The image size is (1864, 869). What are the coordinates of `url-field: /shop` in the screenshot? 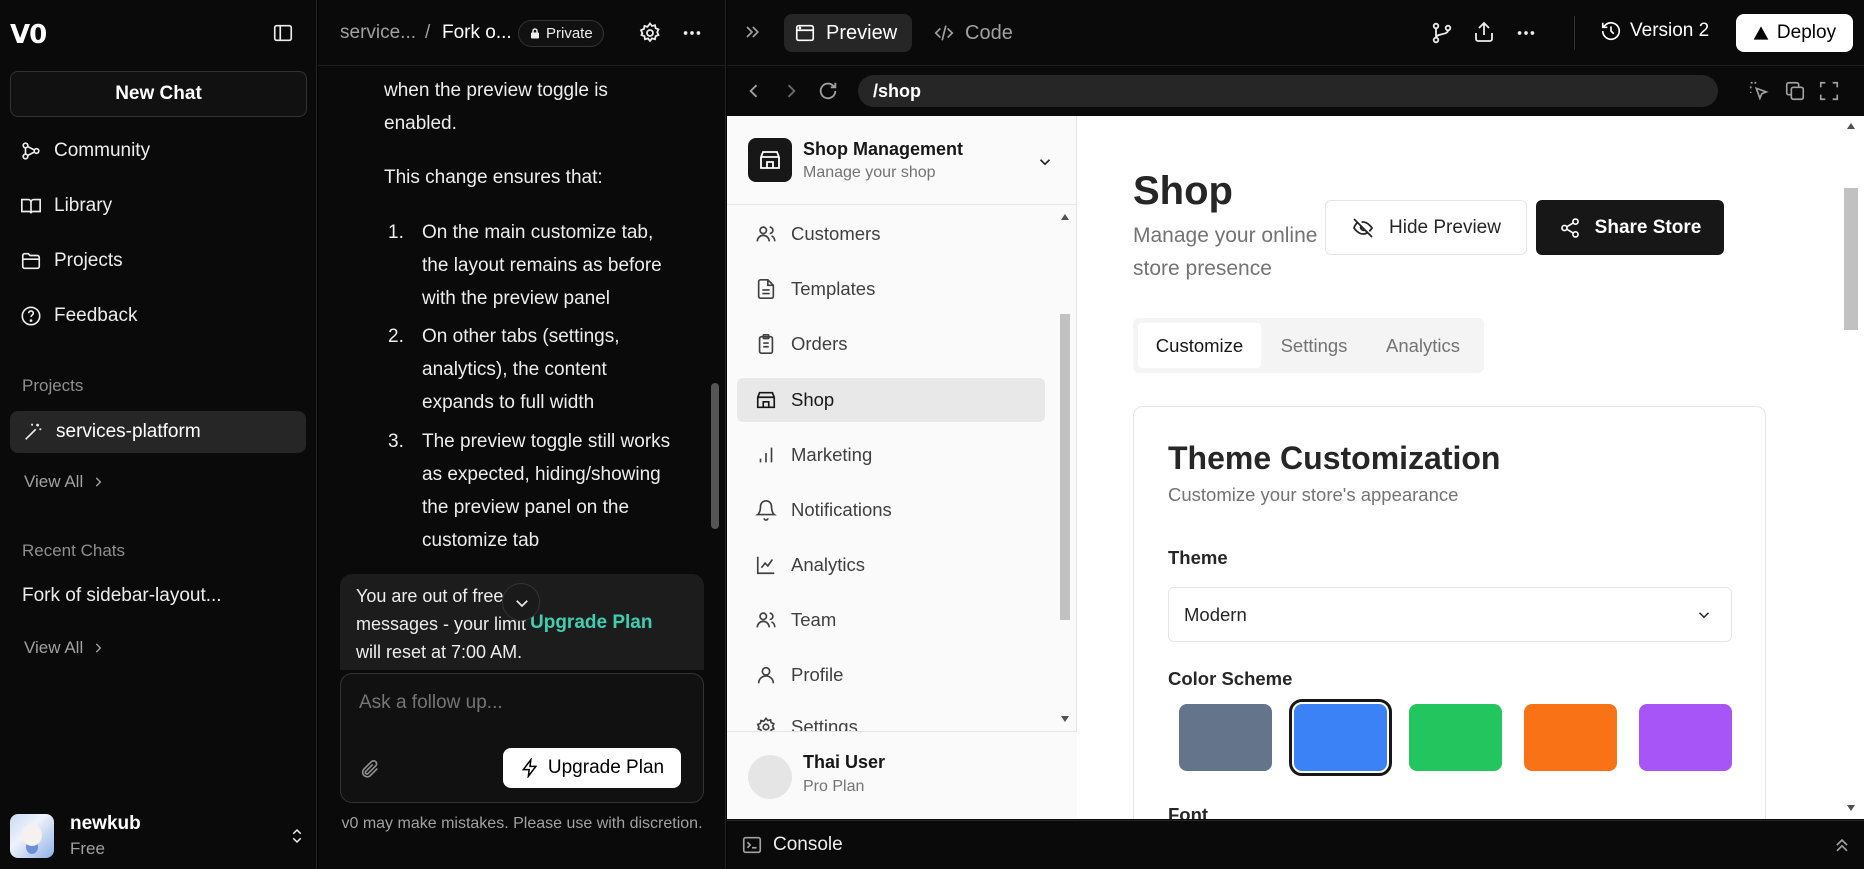 It's located at (1288, 91).